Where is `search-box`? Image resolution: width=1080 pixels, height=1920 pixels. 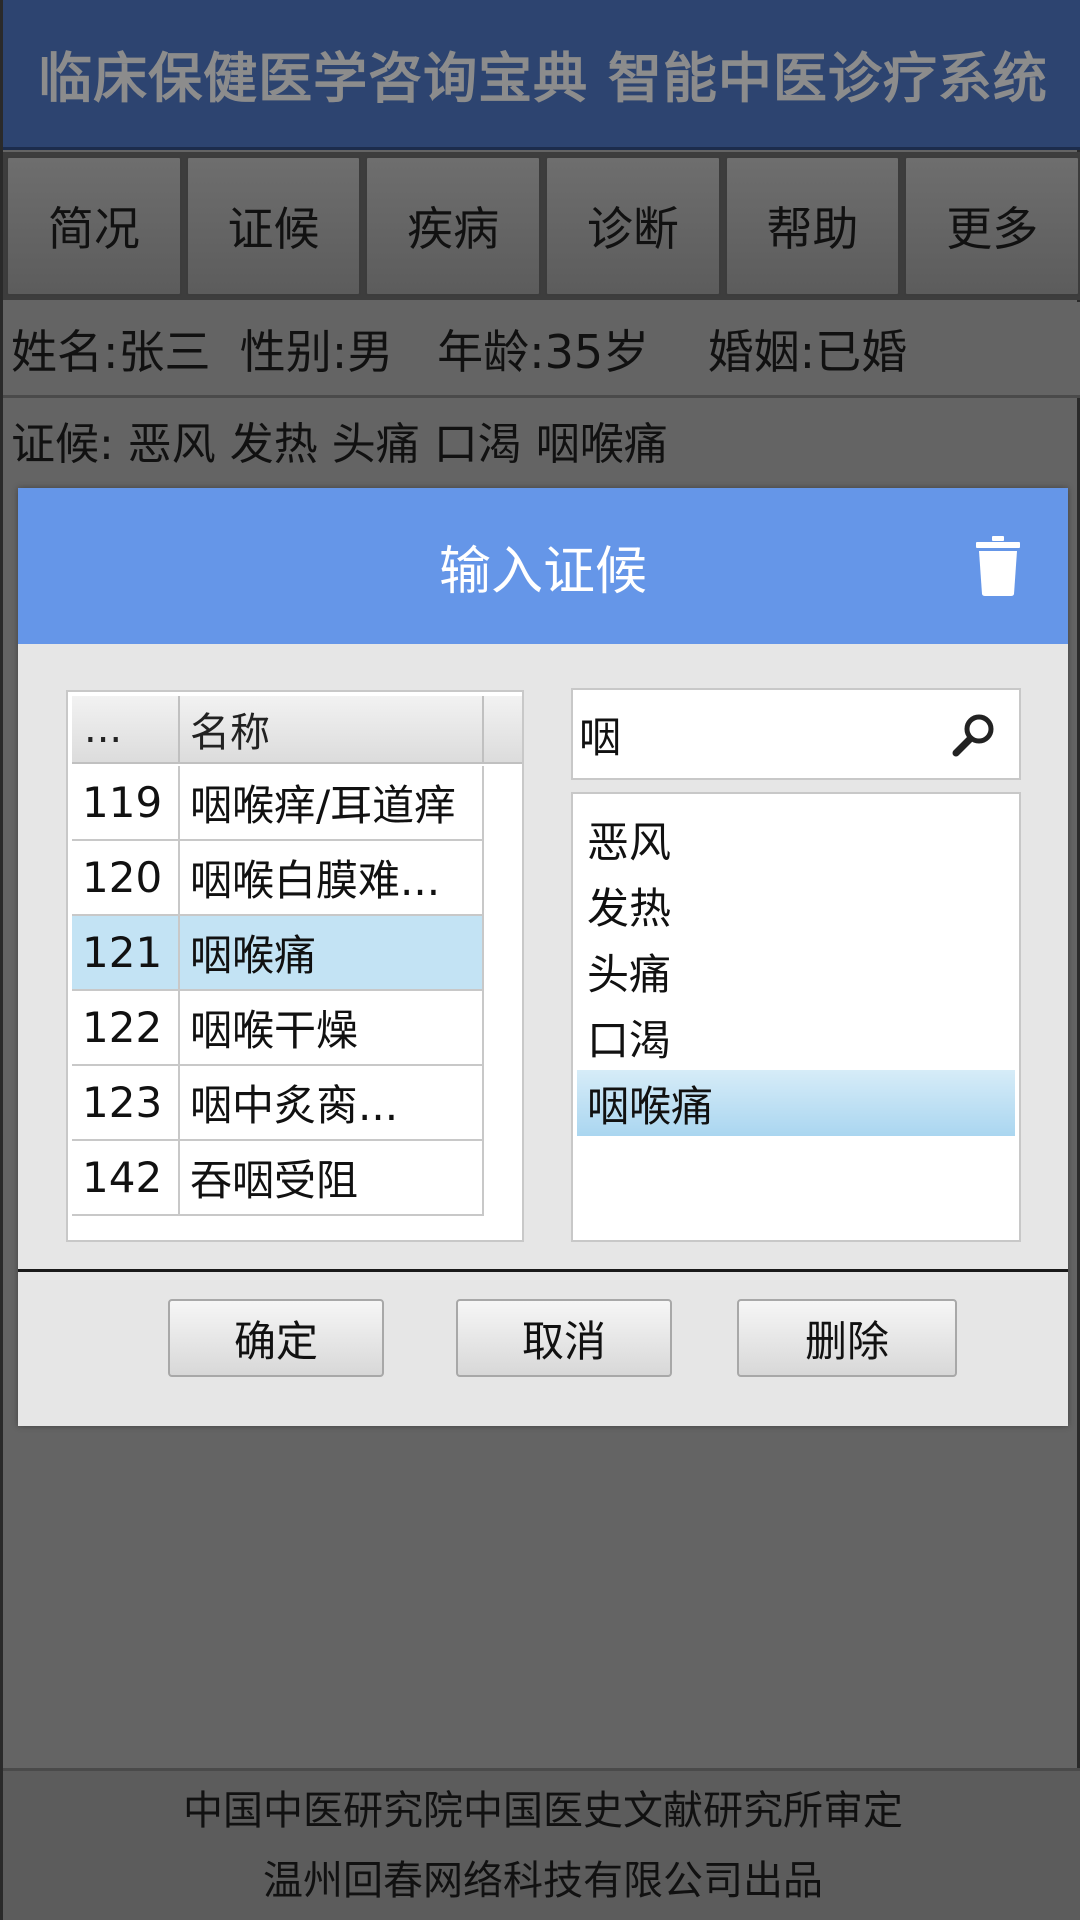 search-box is located at coordinates (796, 734).